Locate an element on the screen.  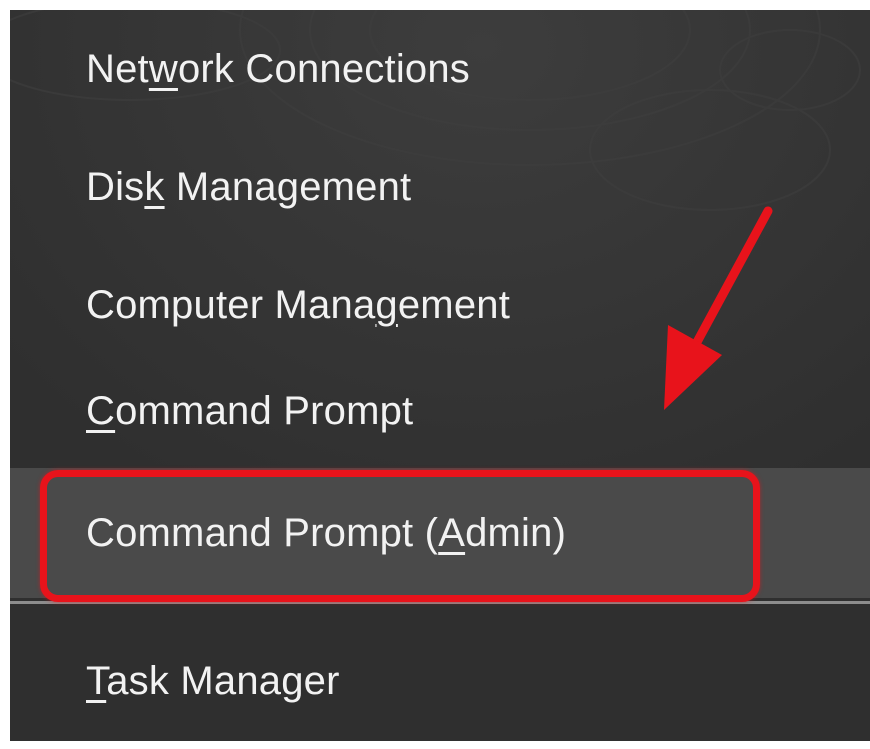
menu-item-label: Command Prompt is located at coordinates (250, 410).